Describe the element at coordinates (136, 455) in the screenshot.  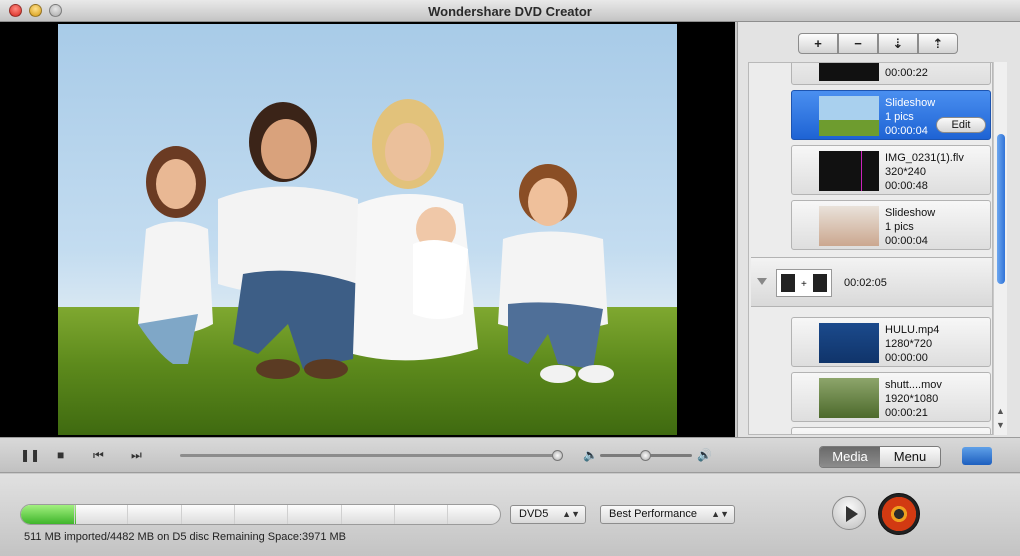
I see `next-icon: ⏭` at that location.